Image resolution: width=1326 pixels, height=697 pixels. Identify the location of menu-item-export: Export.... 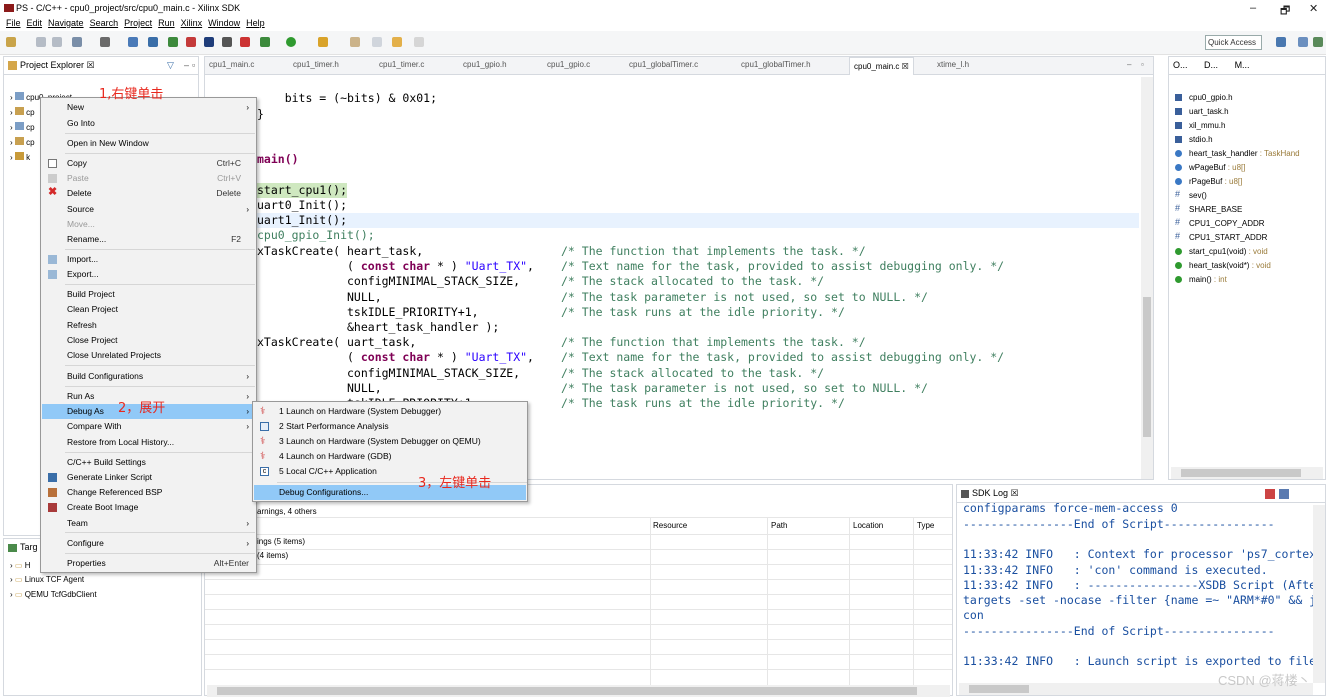
(148, 274).